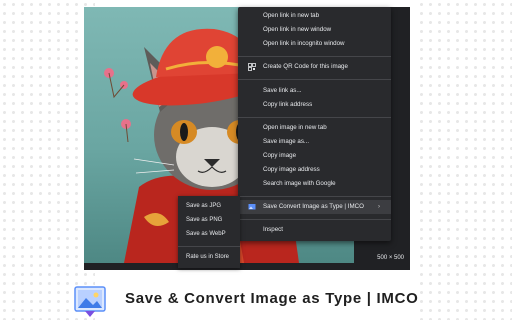 The width and height of the screenshot is (512, 324). Describe the element at coordinates (314, 30) in the screenshot. I see `menu-open-link-new-window: Open link in new window` at that location.